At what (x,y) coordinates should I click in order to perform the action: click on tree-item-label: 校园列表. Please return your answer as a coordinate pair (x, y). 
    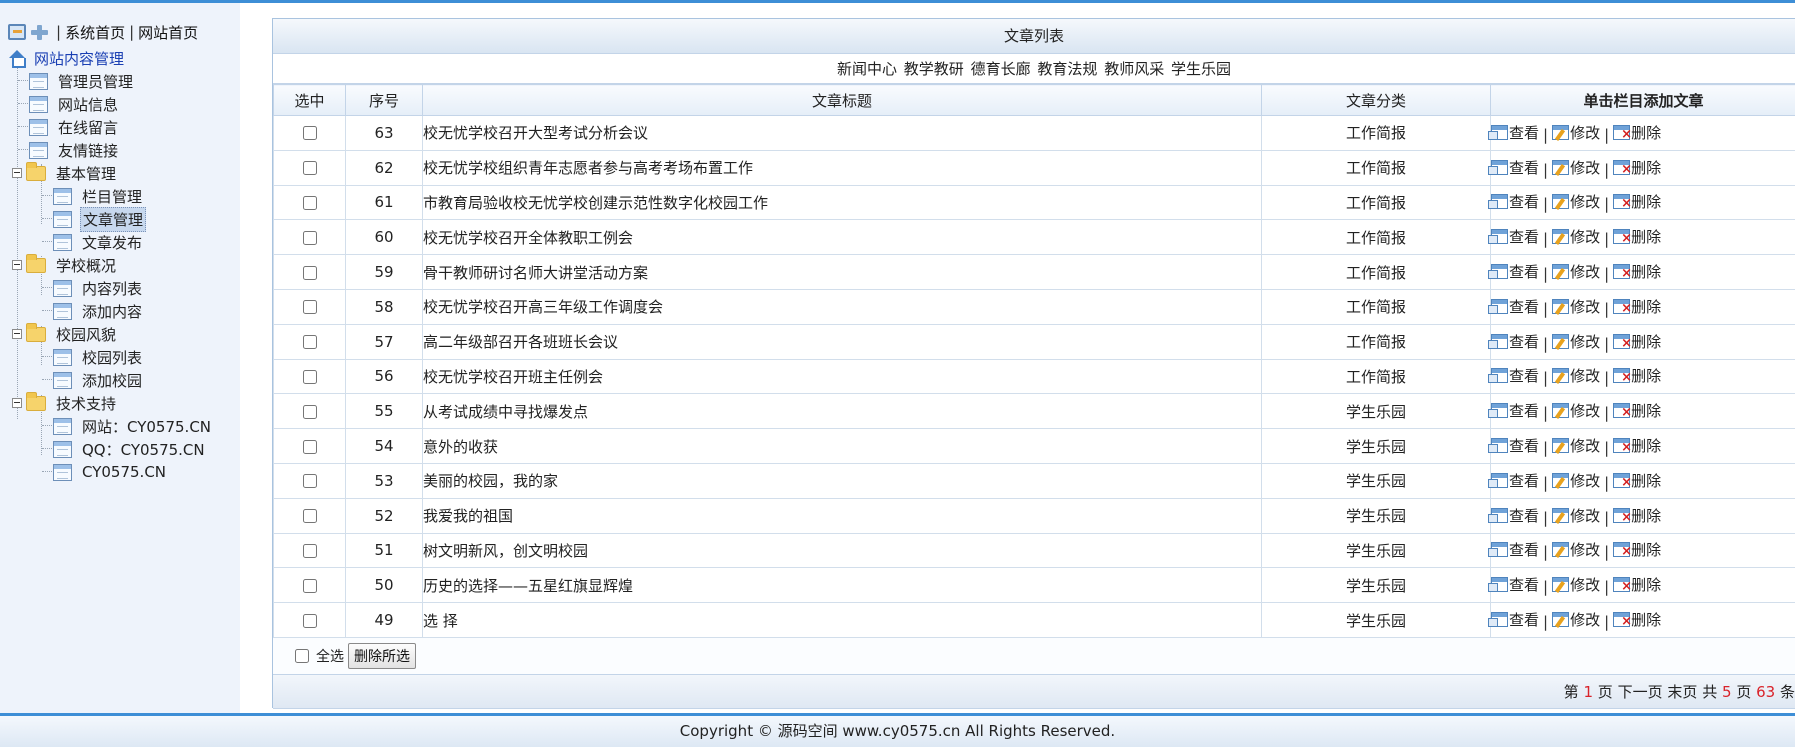
    Looking at the image, I should click on (112, 357).